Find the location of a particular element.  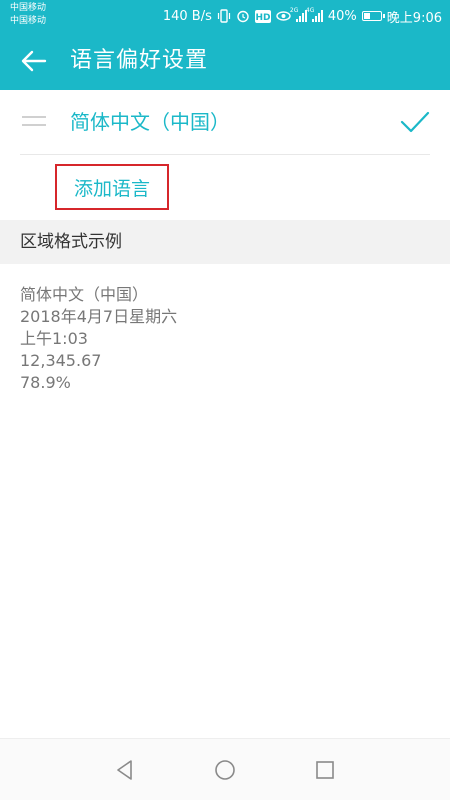

battery-level-fill is located at coordinates (366, 16).